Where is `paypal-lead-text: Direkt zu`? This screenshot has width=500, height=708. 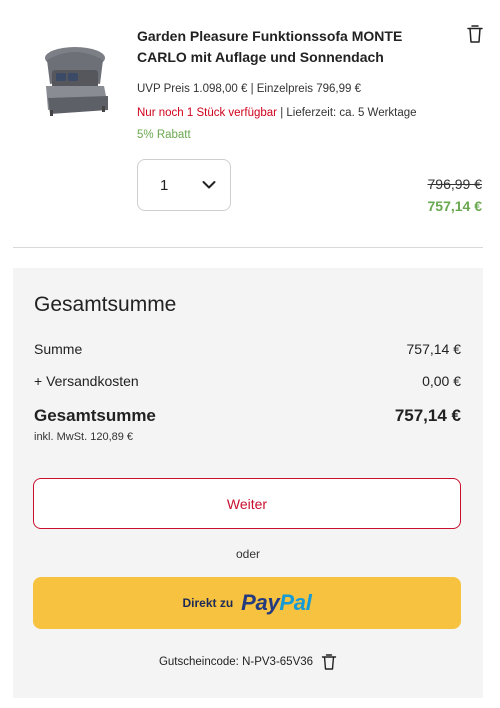
paypal-lead-text: Direkt zu is located at coordinates (208, 603).